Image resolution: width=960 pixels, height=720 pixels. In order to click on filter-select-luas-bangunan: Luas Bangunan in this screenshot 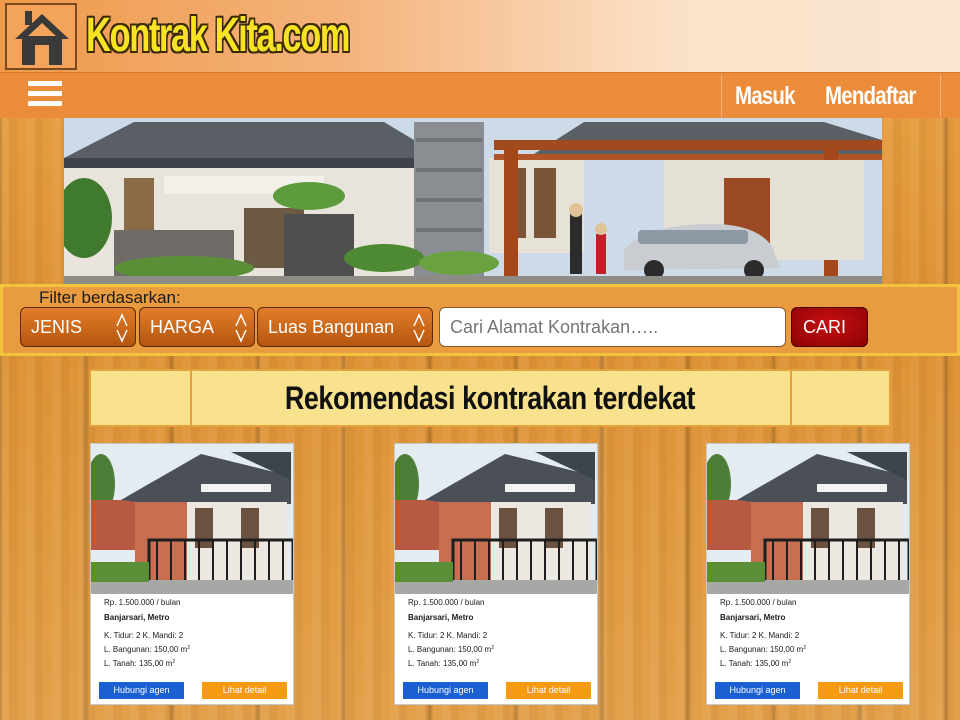, I will do `click(345, 327)`.